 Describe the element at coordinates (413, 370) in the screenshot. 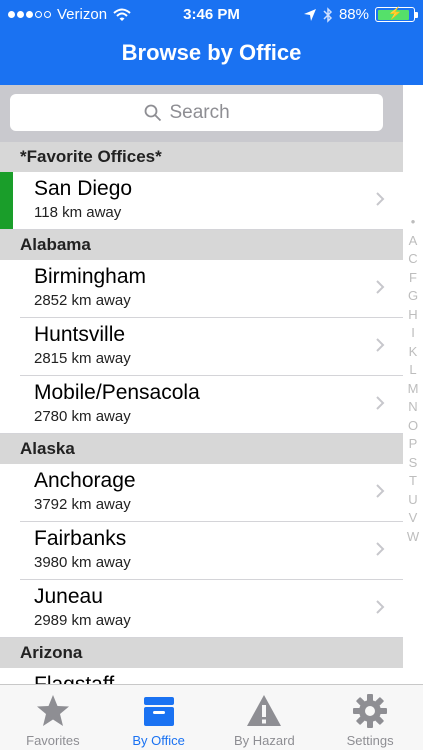

I see `index-letter: L` at that location.